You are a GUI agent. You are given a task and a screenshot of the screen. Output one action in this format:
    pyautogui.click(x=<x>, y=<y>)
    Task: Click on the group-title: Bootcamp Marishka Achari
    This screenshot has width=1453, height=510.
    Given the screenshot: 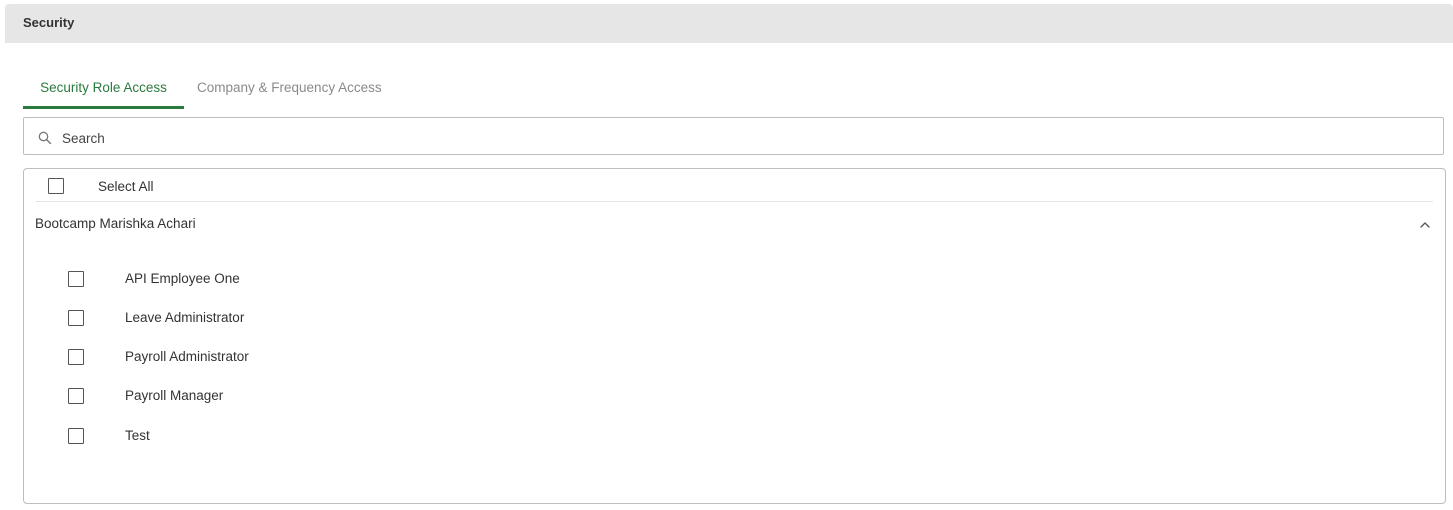 What is the action you would take?
    pyautogui.click(x=115, y=223)
    